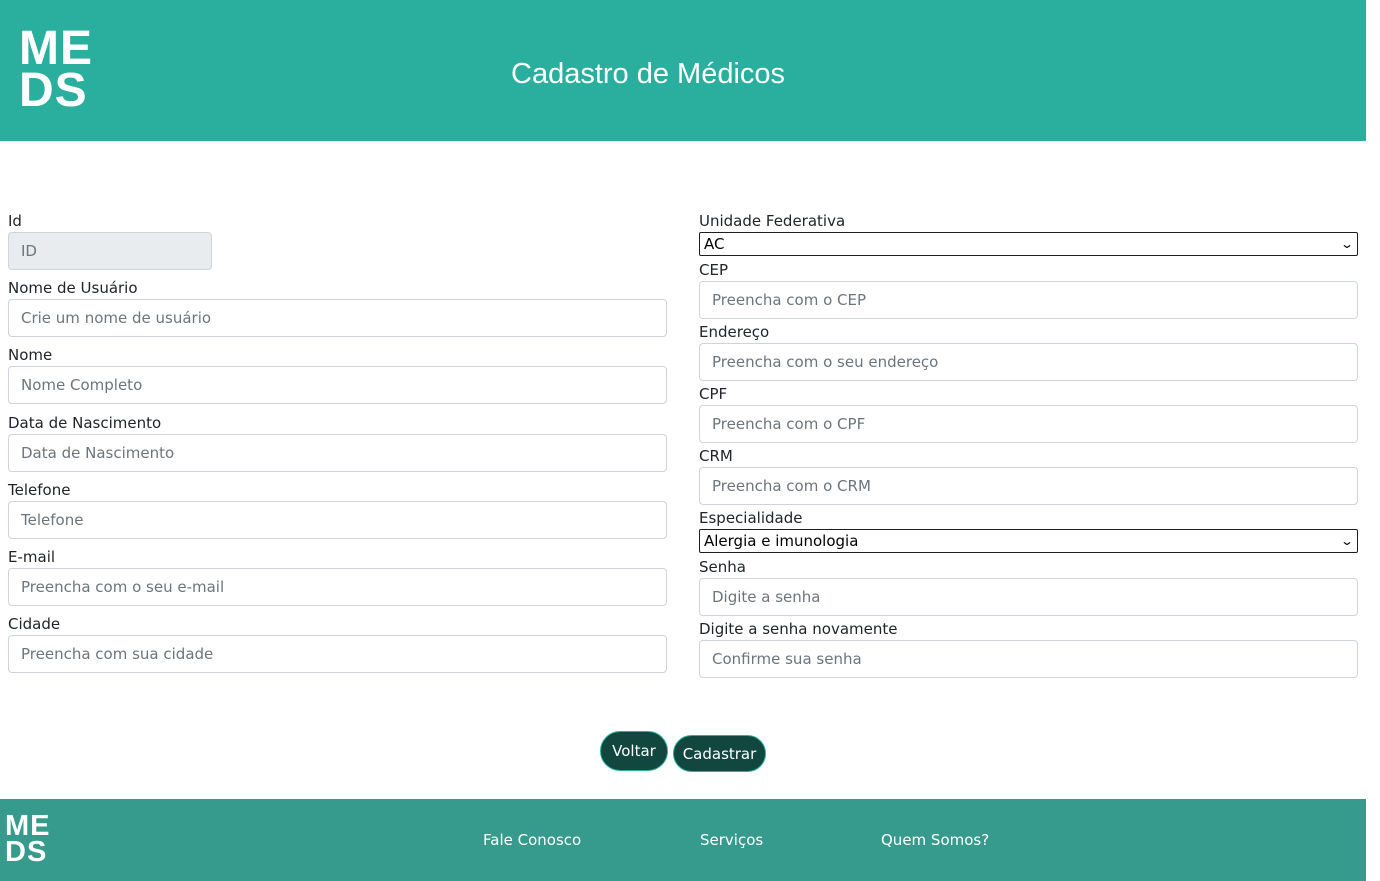 This screenshot has width=1380, height=881. I want to click on specialty-select: Alergia e imunologia ⌄, so click(1028, 541).